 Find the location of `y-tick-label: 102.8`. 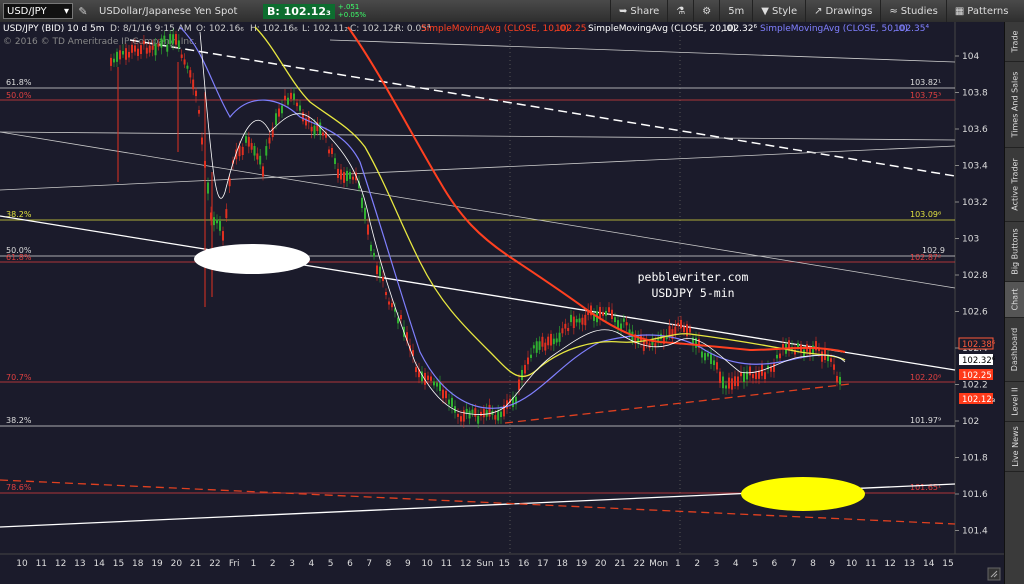

y-tick-label: 102.8 is located at coordinates (975, 276).